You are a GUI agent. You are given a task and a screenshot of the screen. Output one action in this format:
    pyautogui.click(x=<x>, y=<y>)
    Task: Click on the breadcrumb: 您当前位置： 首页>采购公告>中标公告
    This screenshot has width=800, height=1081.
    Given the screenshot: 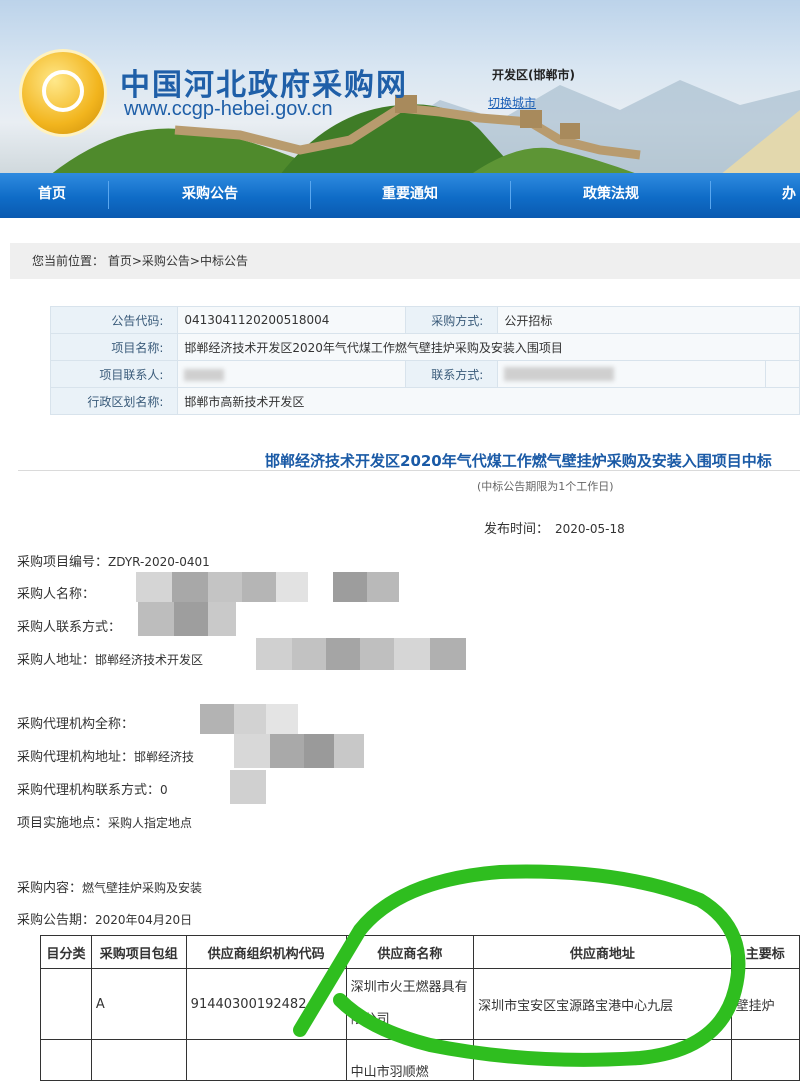 What is the action you would take?
    pyautogui.click(x=405, y=261)
    